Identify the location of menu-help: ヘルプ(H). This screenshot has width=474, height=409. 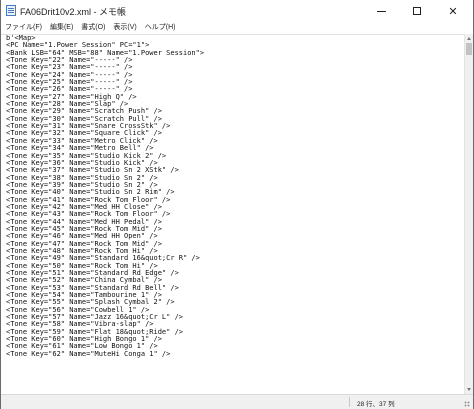
(160, 28).